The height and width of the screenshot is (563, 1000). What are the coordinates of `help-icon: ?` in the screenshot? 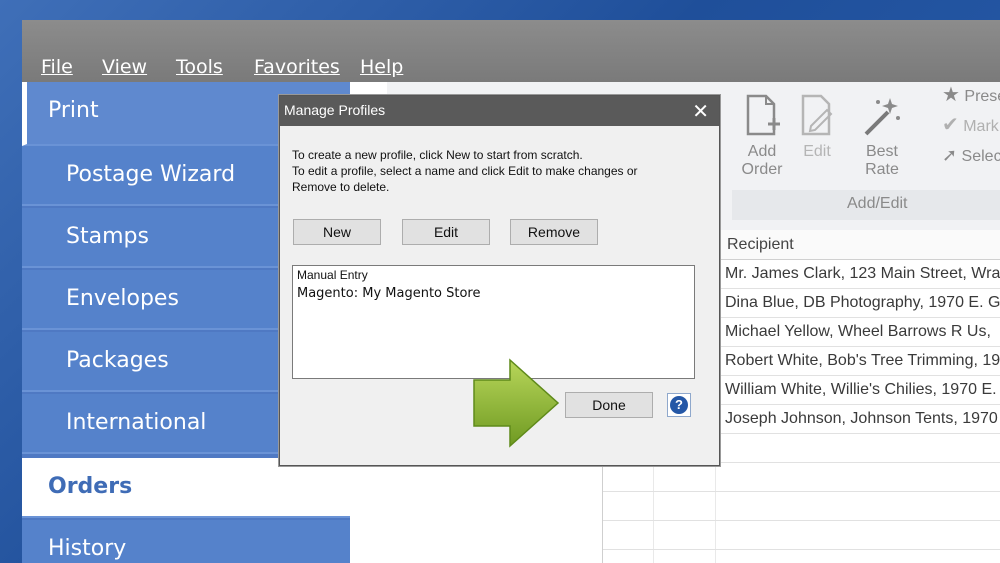 It's located at (679, 405).